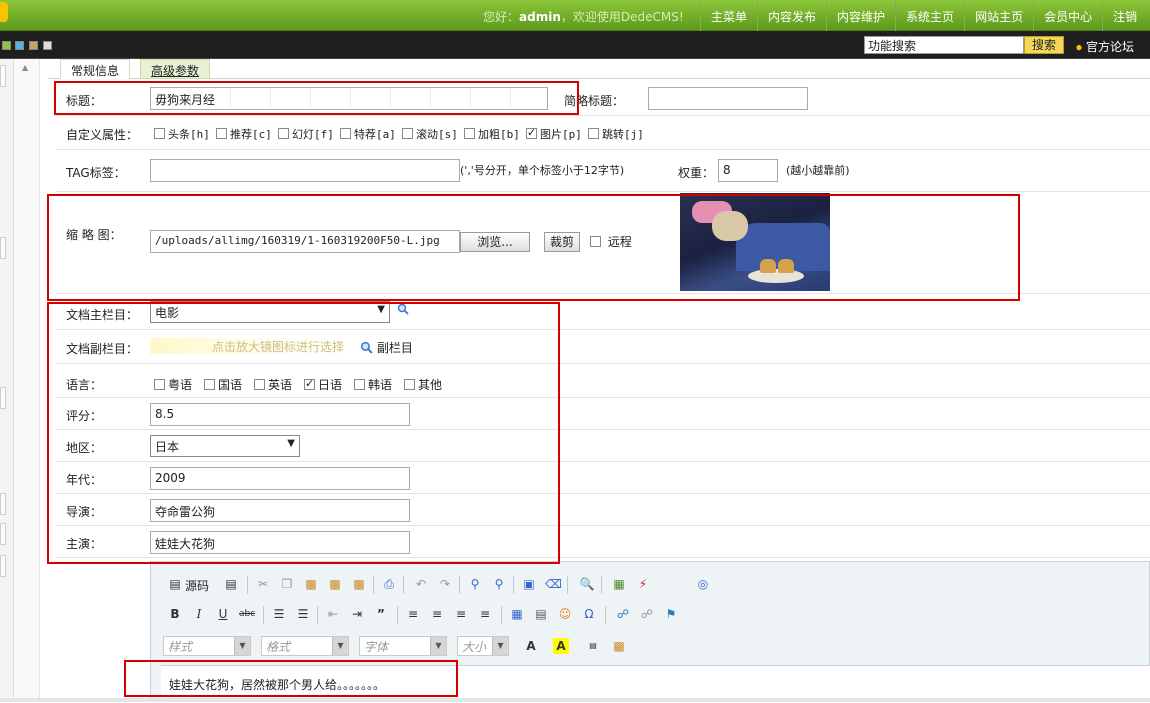 The height and width of the screenshot is (703, 1150). Describe the element at coordinates (562, 242) in the screenshot. I see `crop-button: 裁剪` at that location.